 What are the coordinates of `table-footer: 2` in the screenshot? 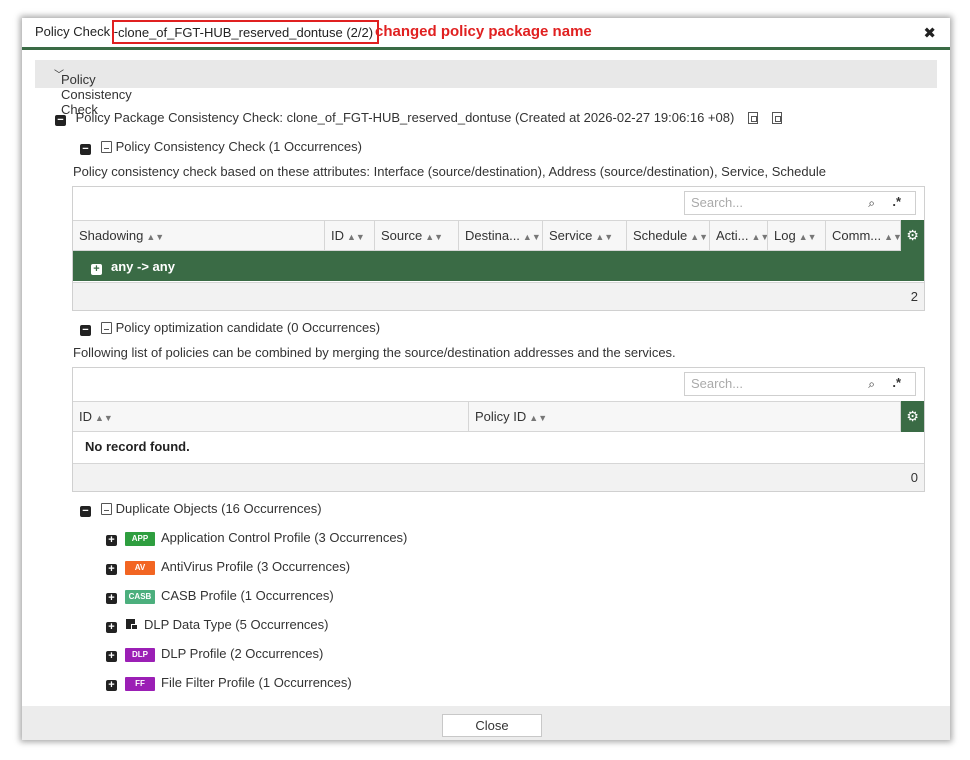 It's located at (498, 296).